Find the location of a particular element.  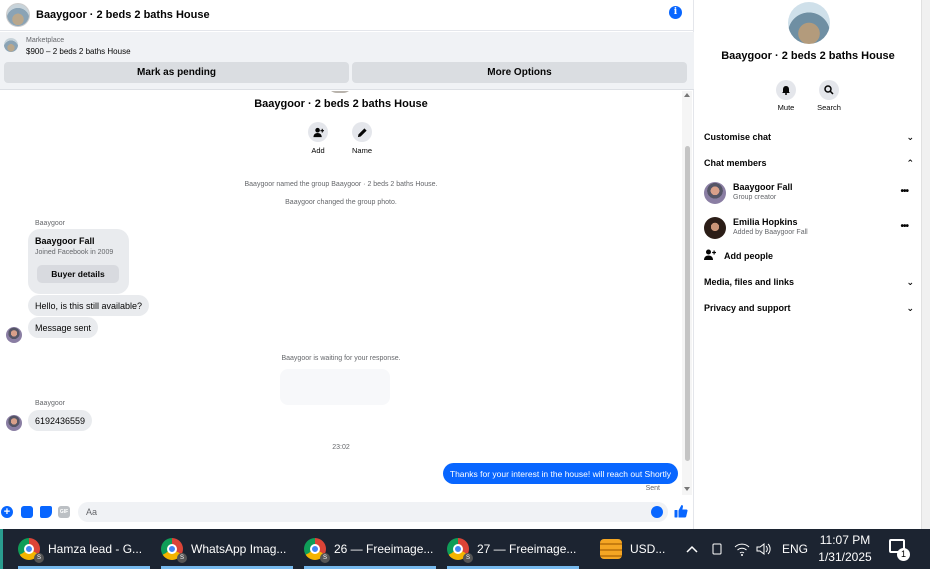

customise-chat-section: Customise chat ⌄ is located at coordinates (809, 137).